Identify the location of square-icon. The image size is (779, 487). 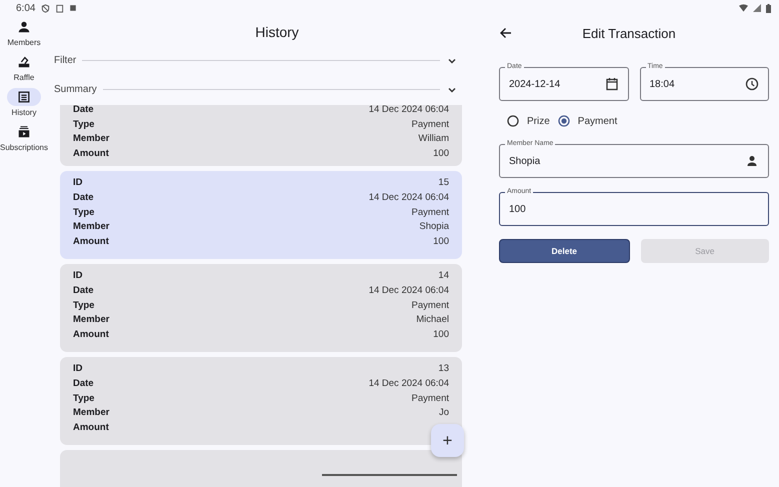
(73, 8).